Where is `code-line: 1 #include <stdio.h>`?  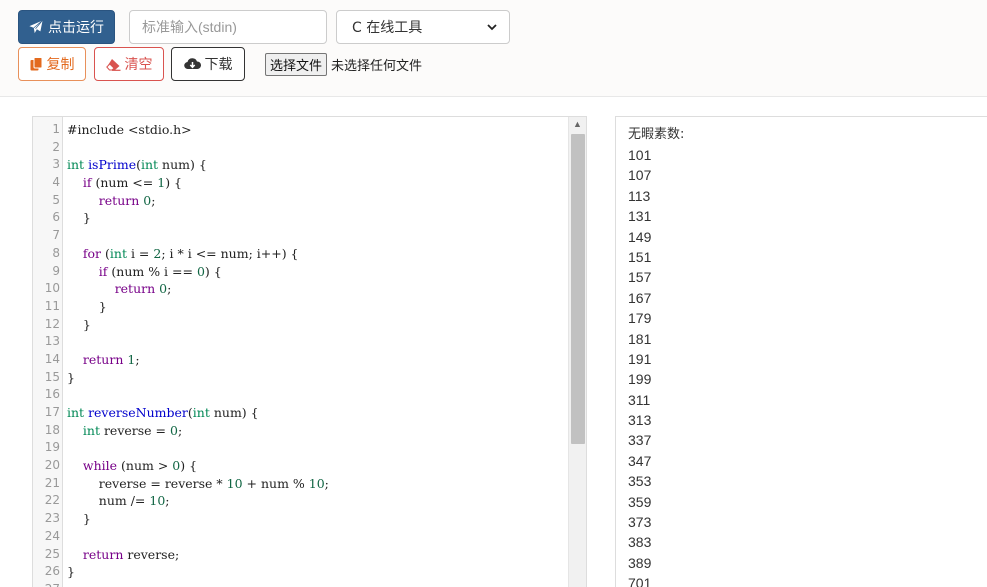
code-line: 1 #include <stdio.h> is located at coordinates (300, 130).